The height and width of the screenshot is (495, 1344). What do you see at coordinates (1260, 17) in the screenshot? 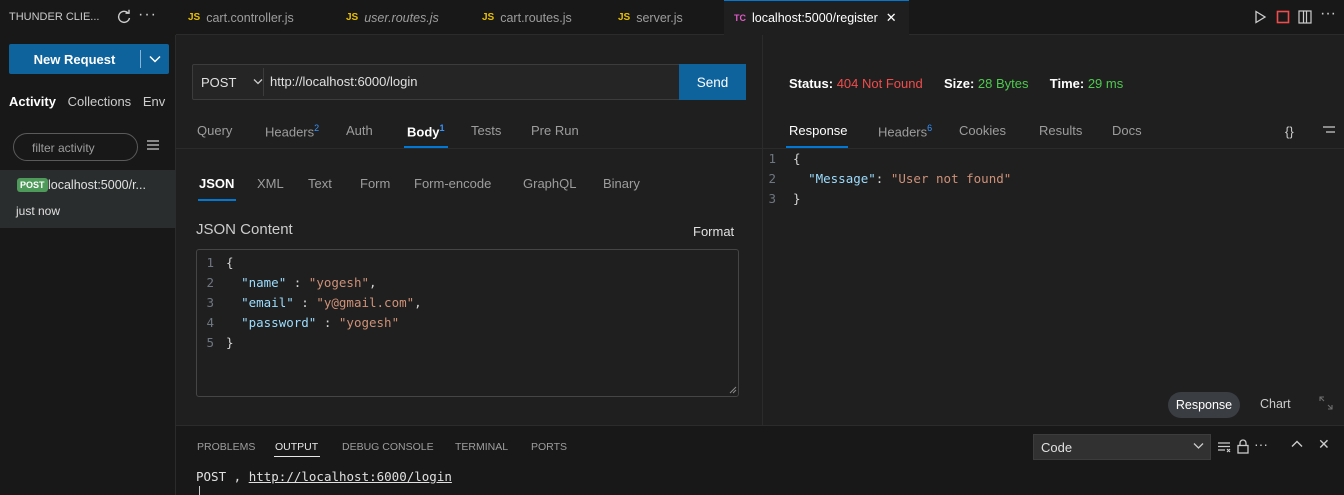
I see `run-icon` at bounding box center [1260, 17].